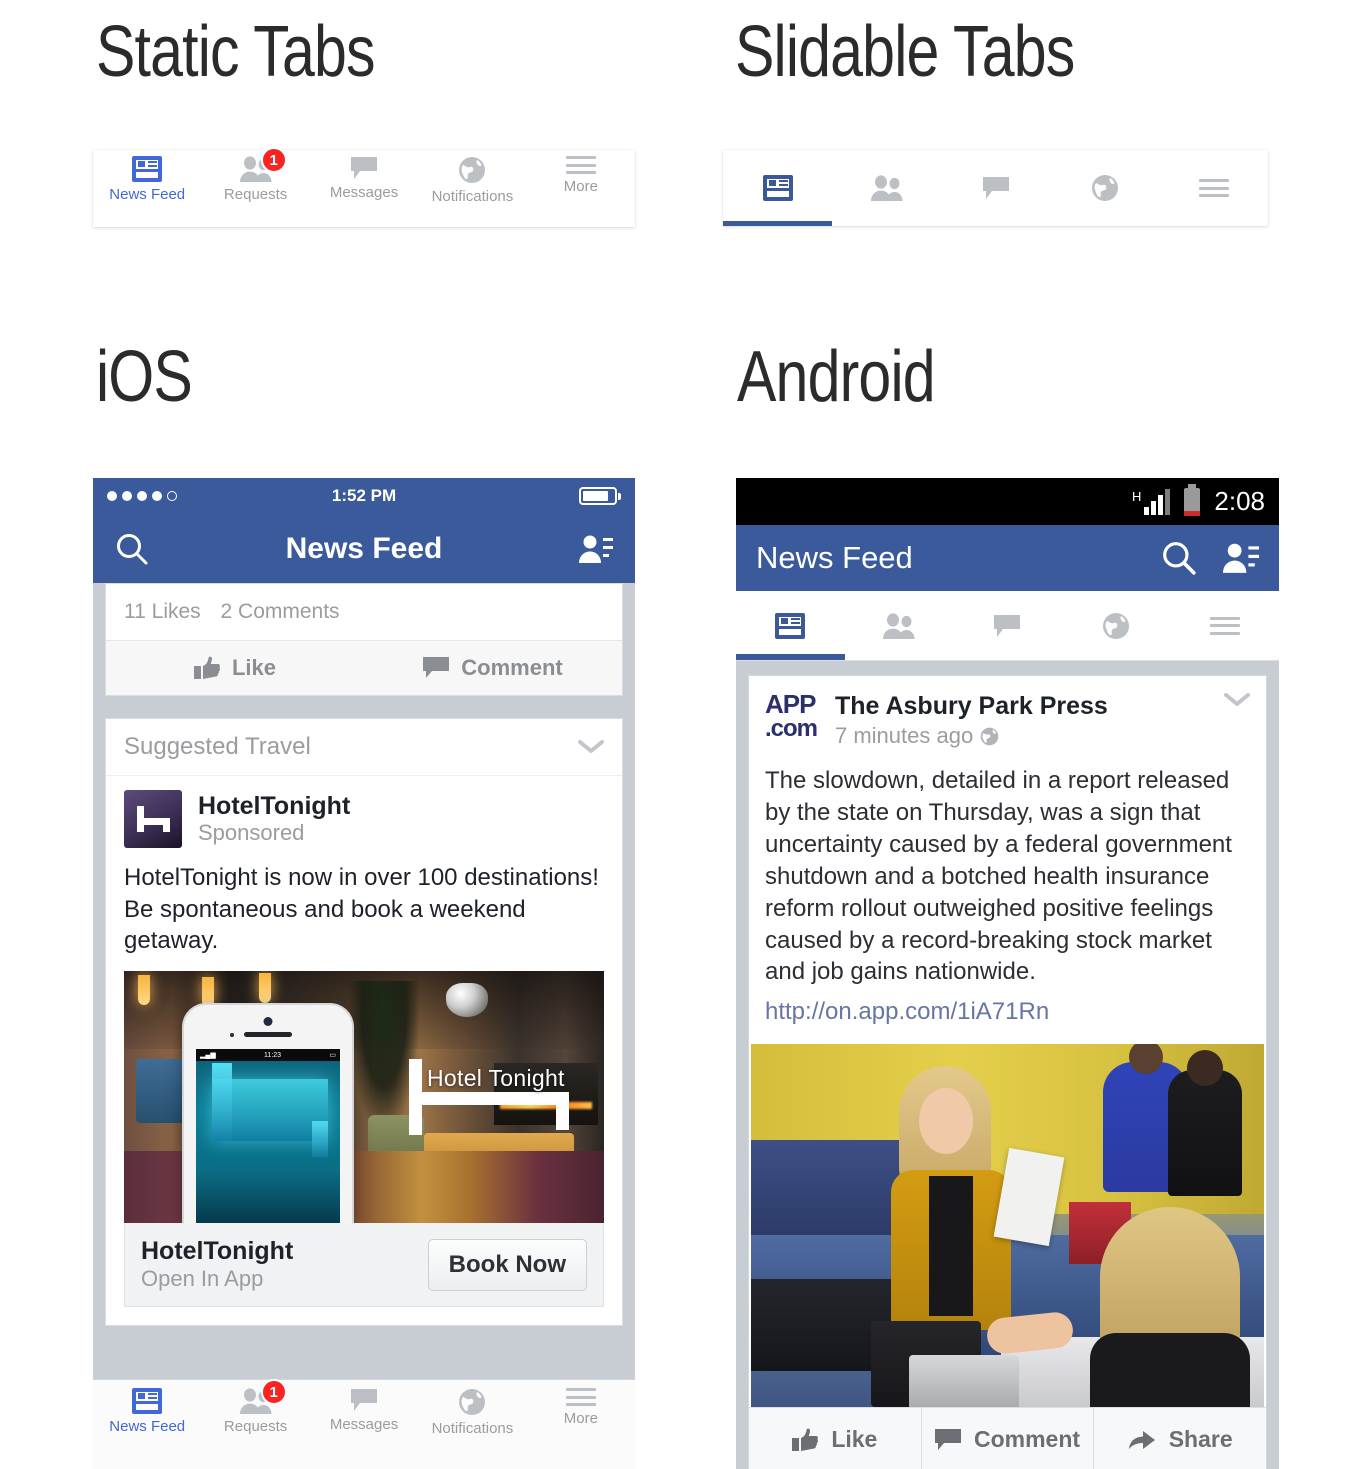  Describe the element at coordinates (951, 1206) in the screenshot. I see `photo-figure-recruiter` at that location.